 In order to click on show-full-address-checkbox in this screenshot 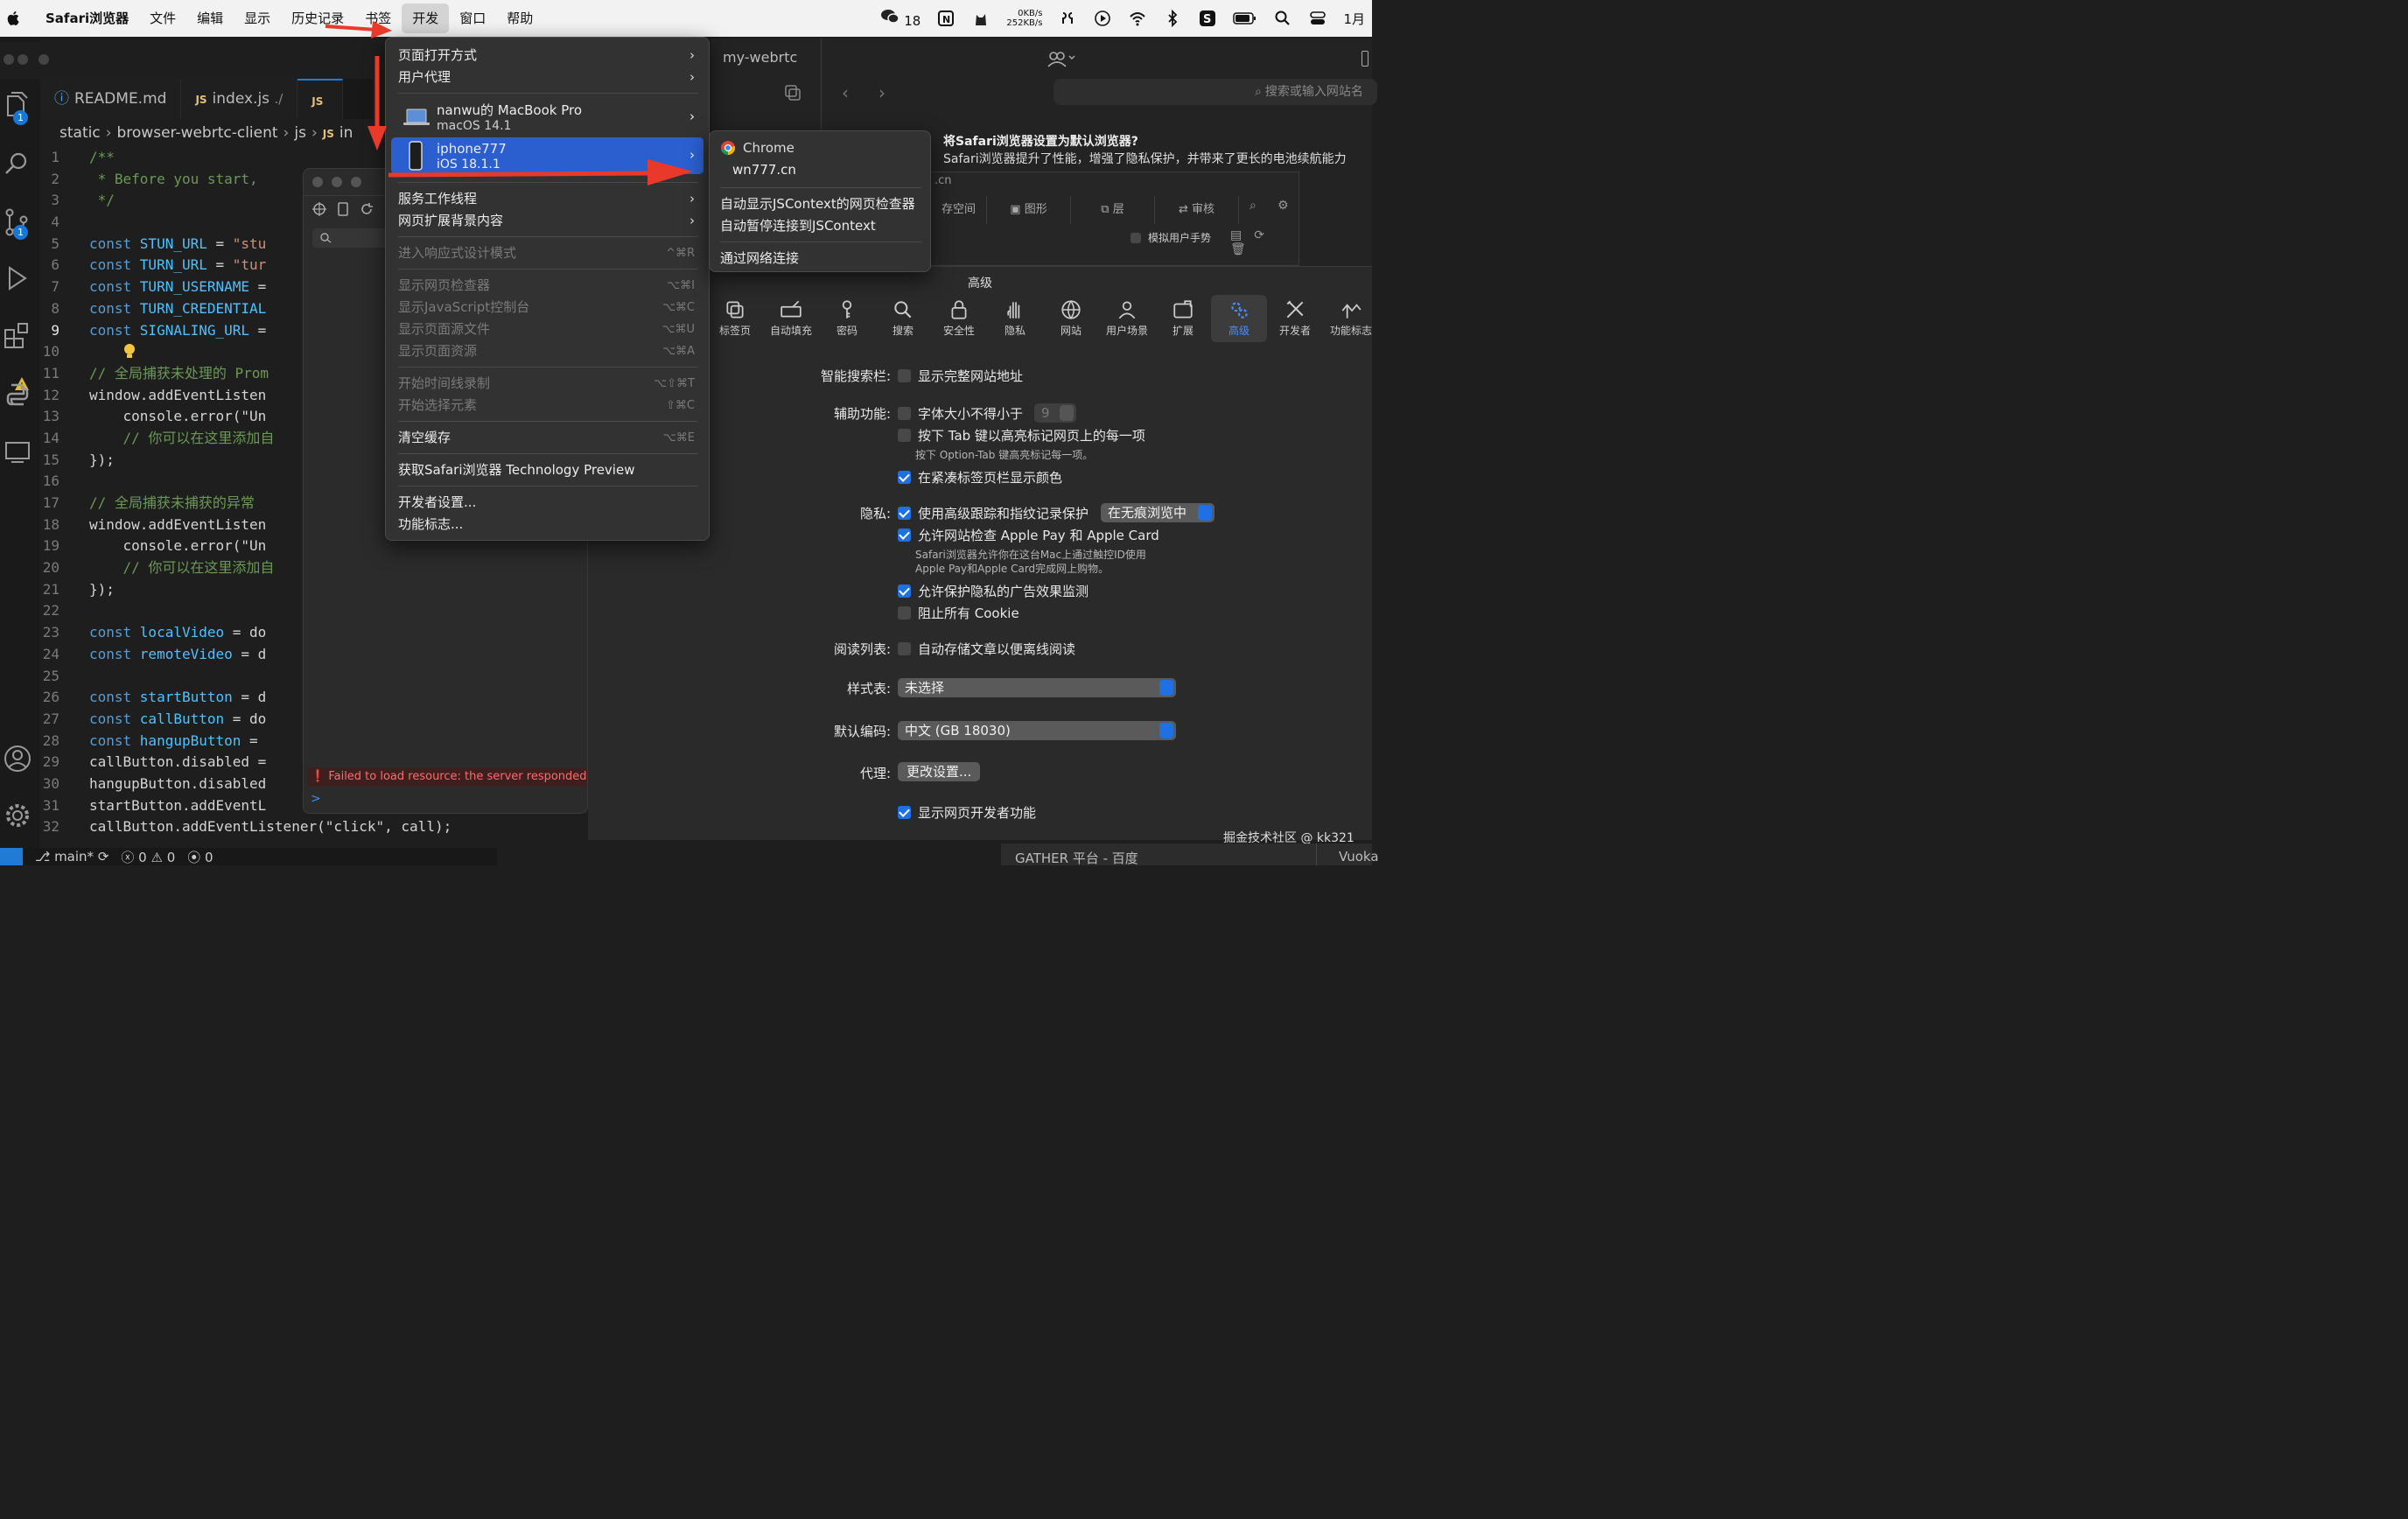, I will do `click(904, 375)`.